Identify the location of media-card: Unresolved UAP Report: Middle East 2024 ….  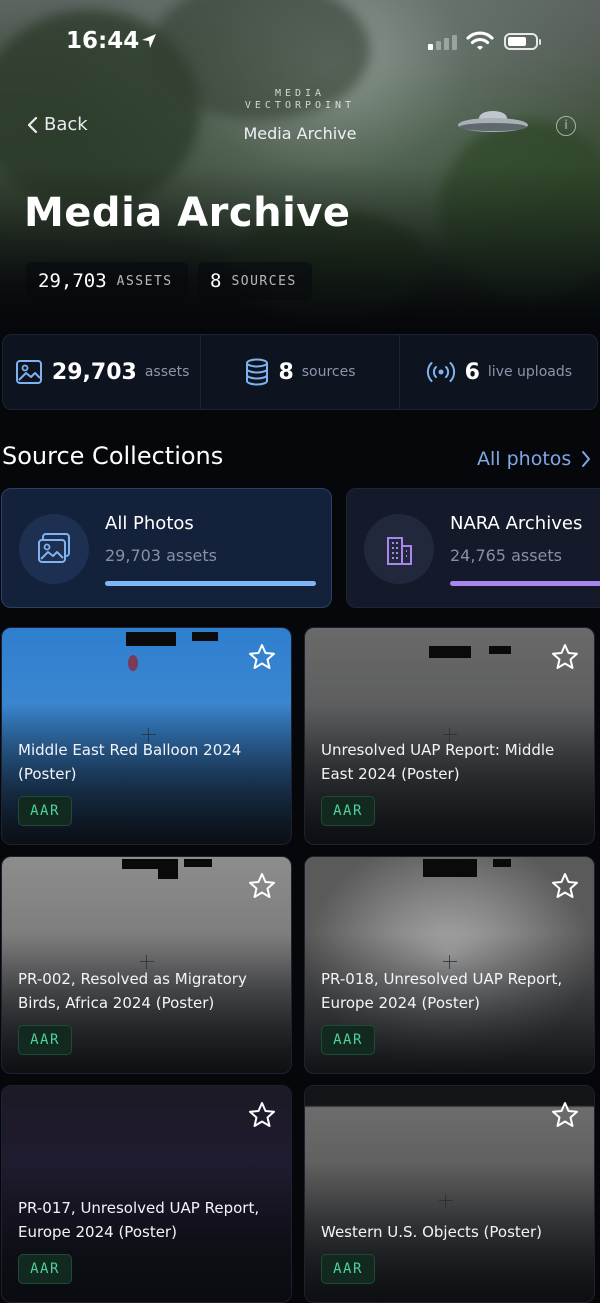
(449, 736).